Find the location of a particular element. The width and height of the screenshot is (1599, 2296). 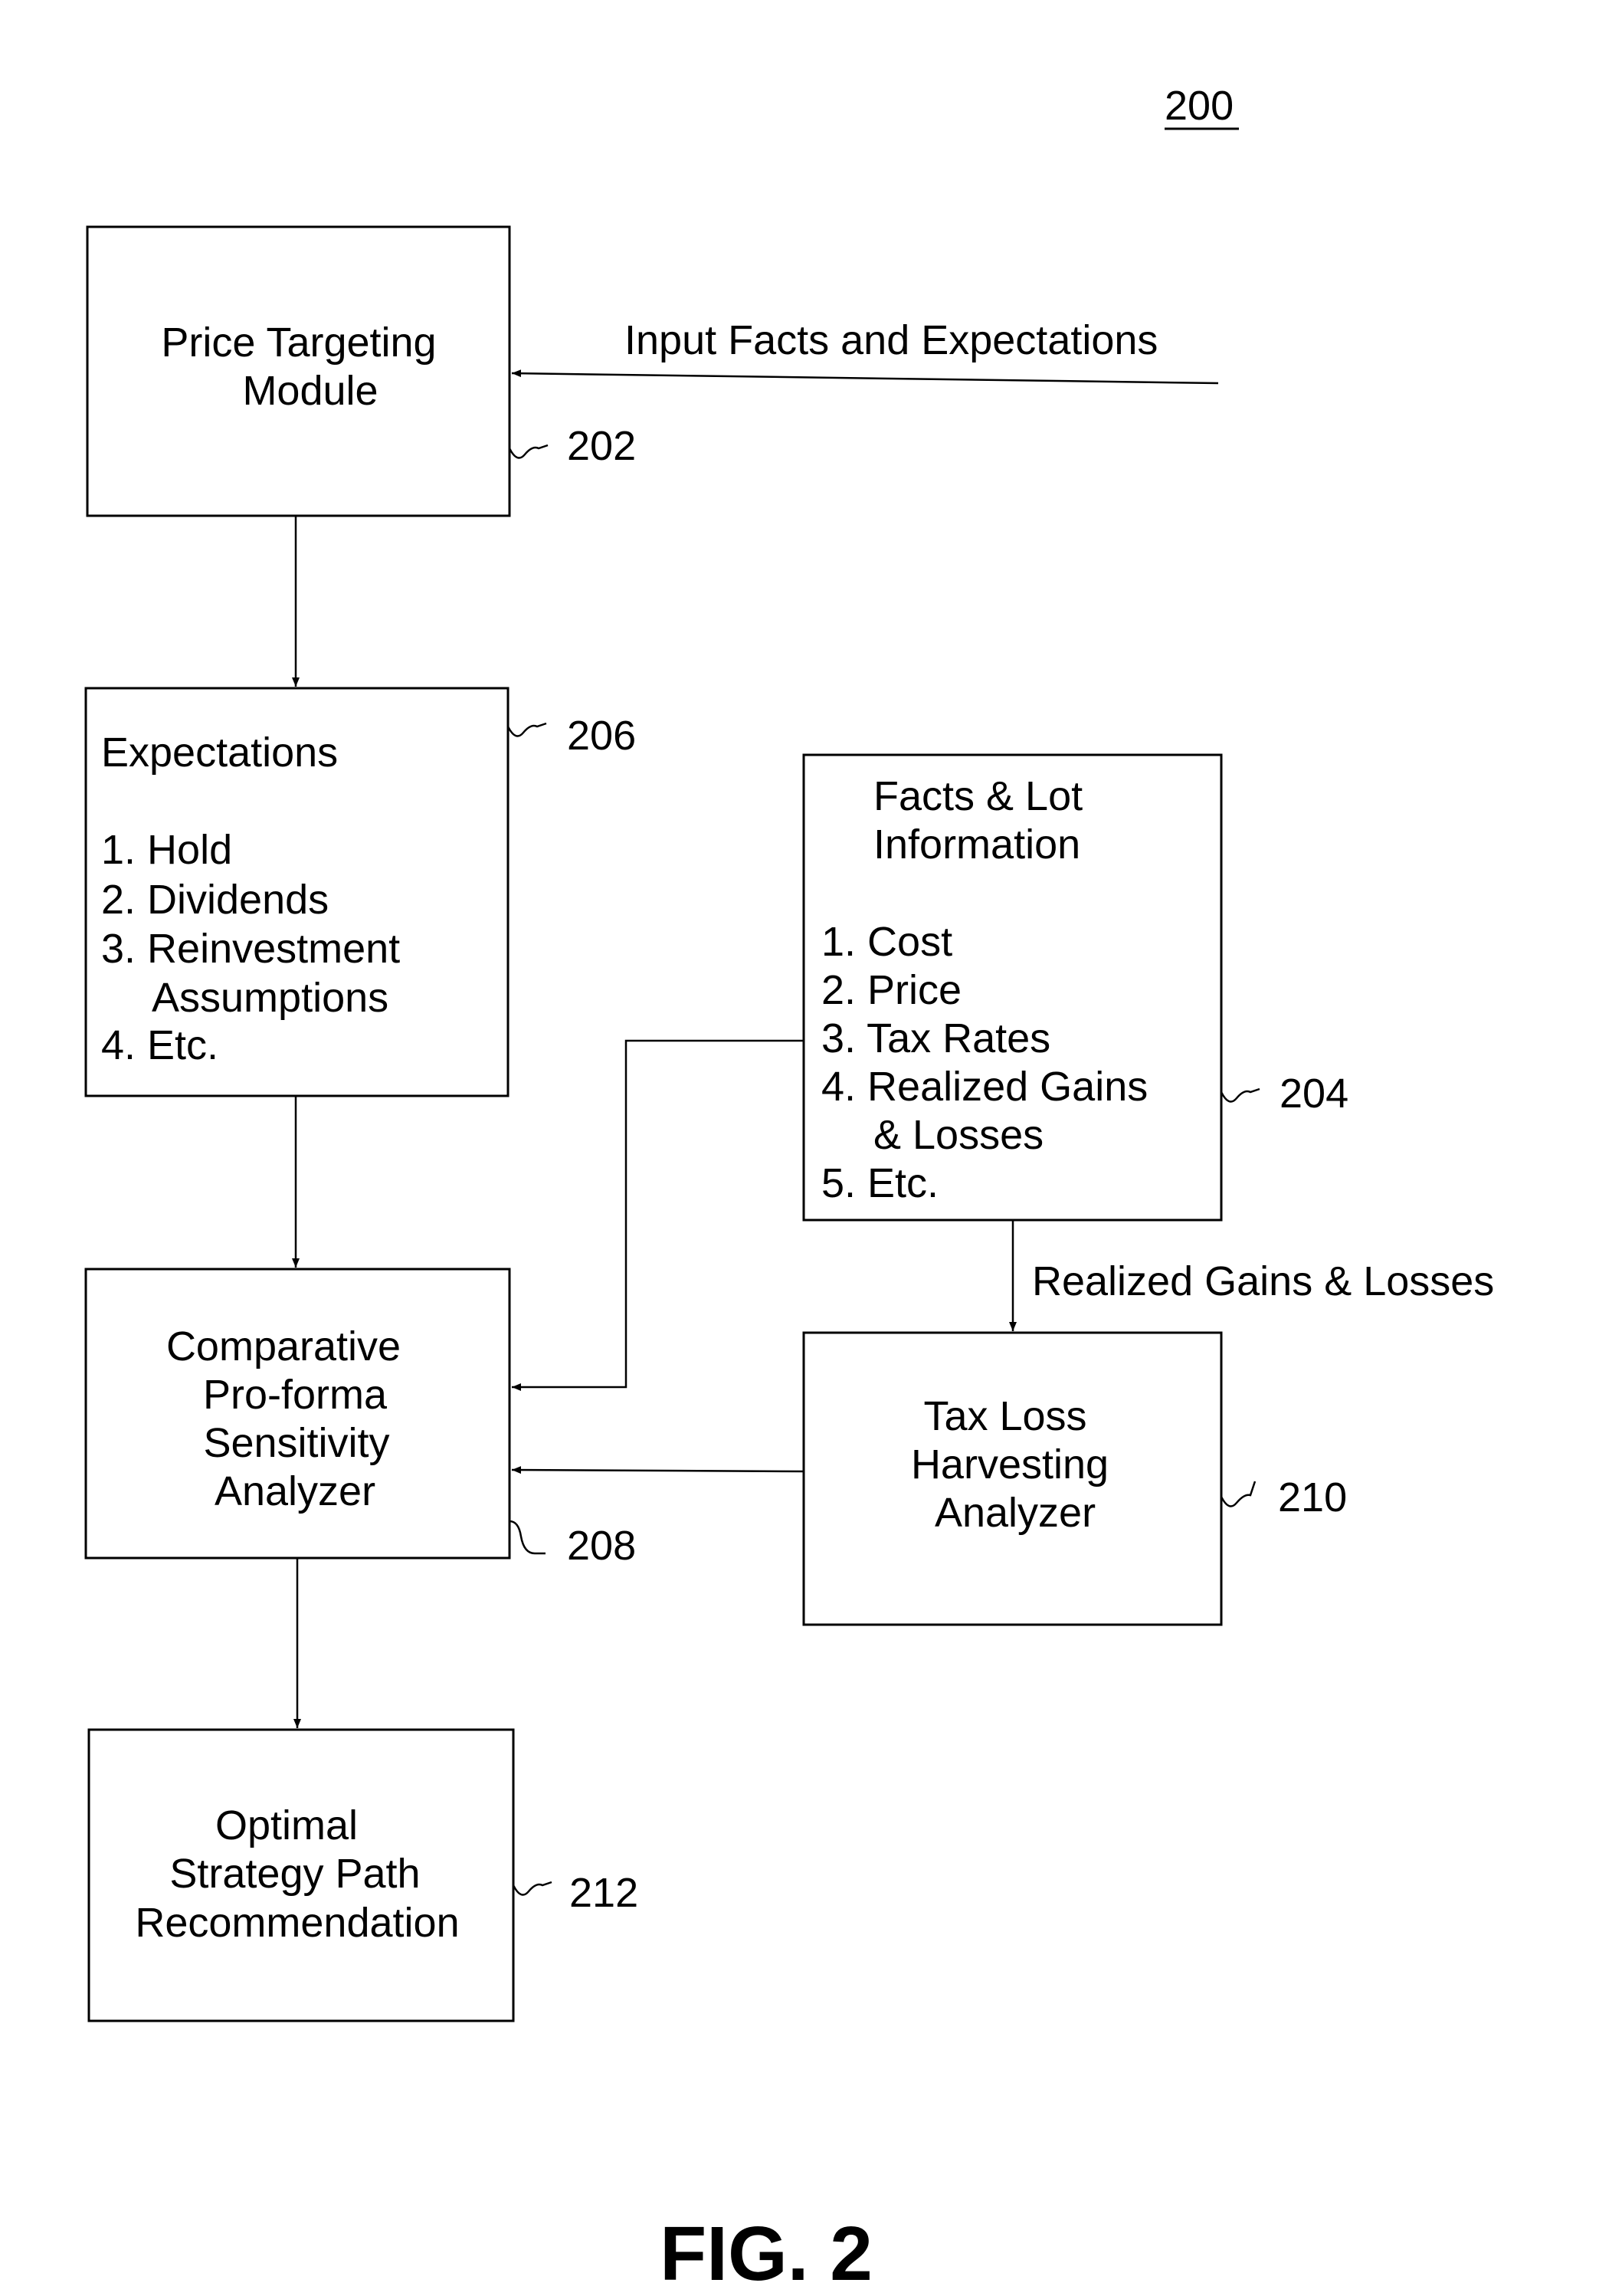

facts-lot-item-3: 3. Tax Rates is located at coordinates (935, 1038).